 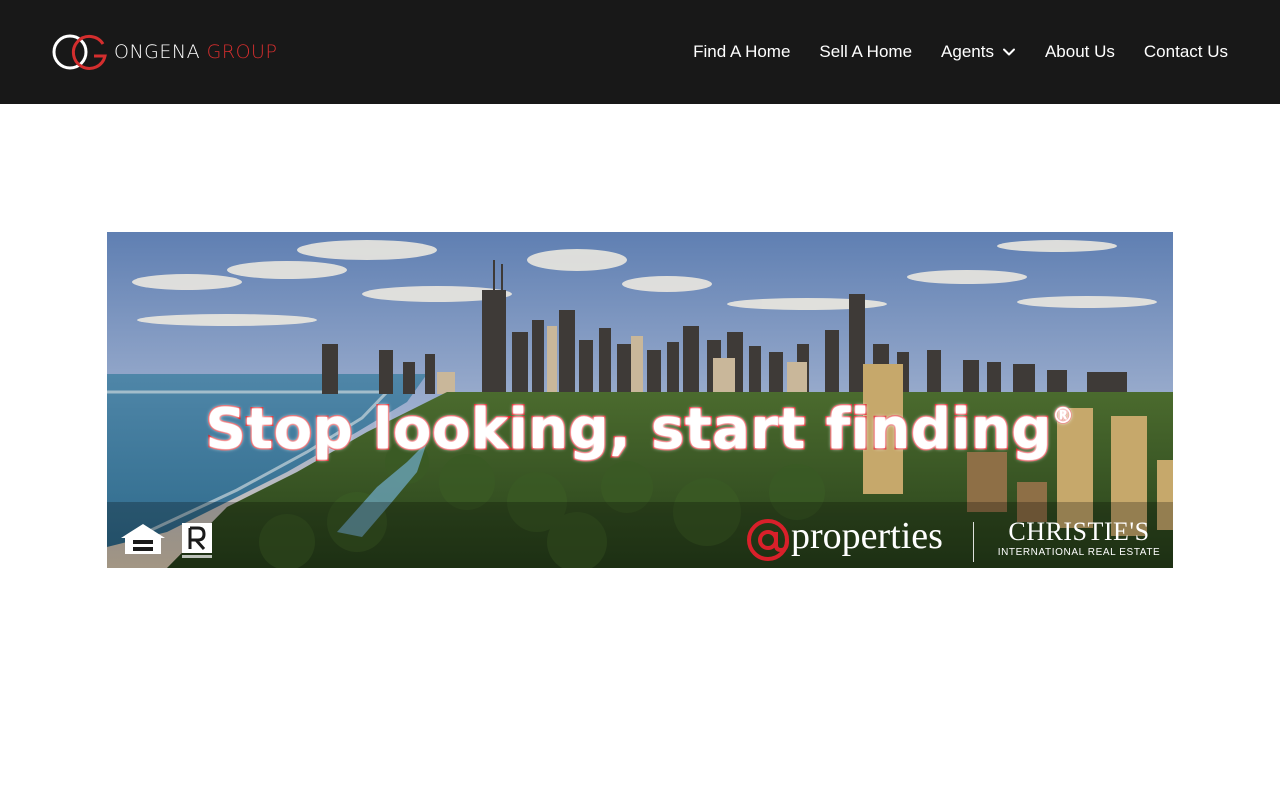 I want to click on at-properties-logo: properties, so click(x=844, y=540).